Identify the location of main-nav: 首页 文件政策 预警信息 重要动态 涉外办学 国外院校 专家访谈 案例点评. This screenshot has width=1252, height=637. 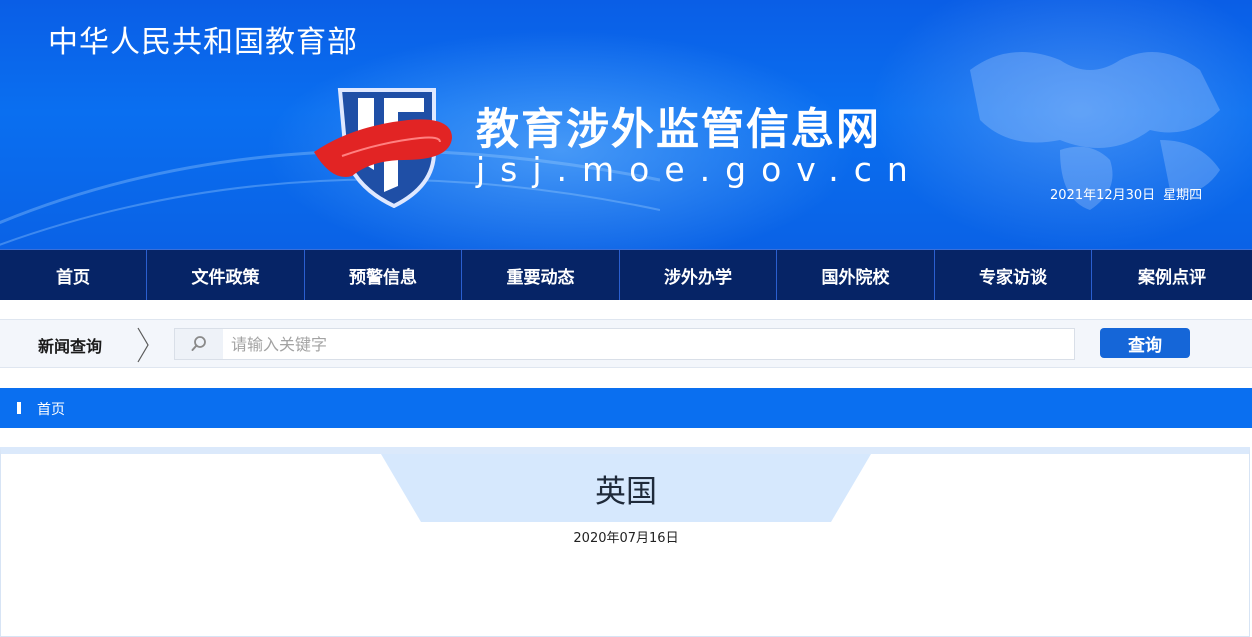
(626, 274).